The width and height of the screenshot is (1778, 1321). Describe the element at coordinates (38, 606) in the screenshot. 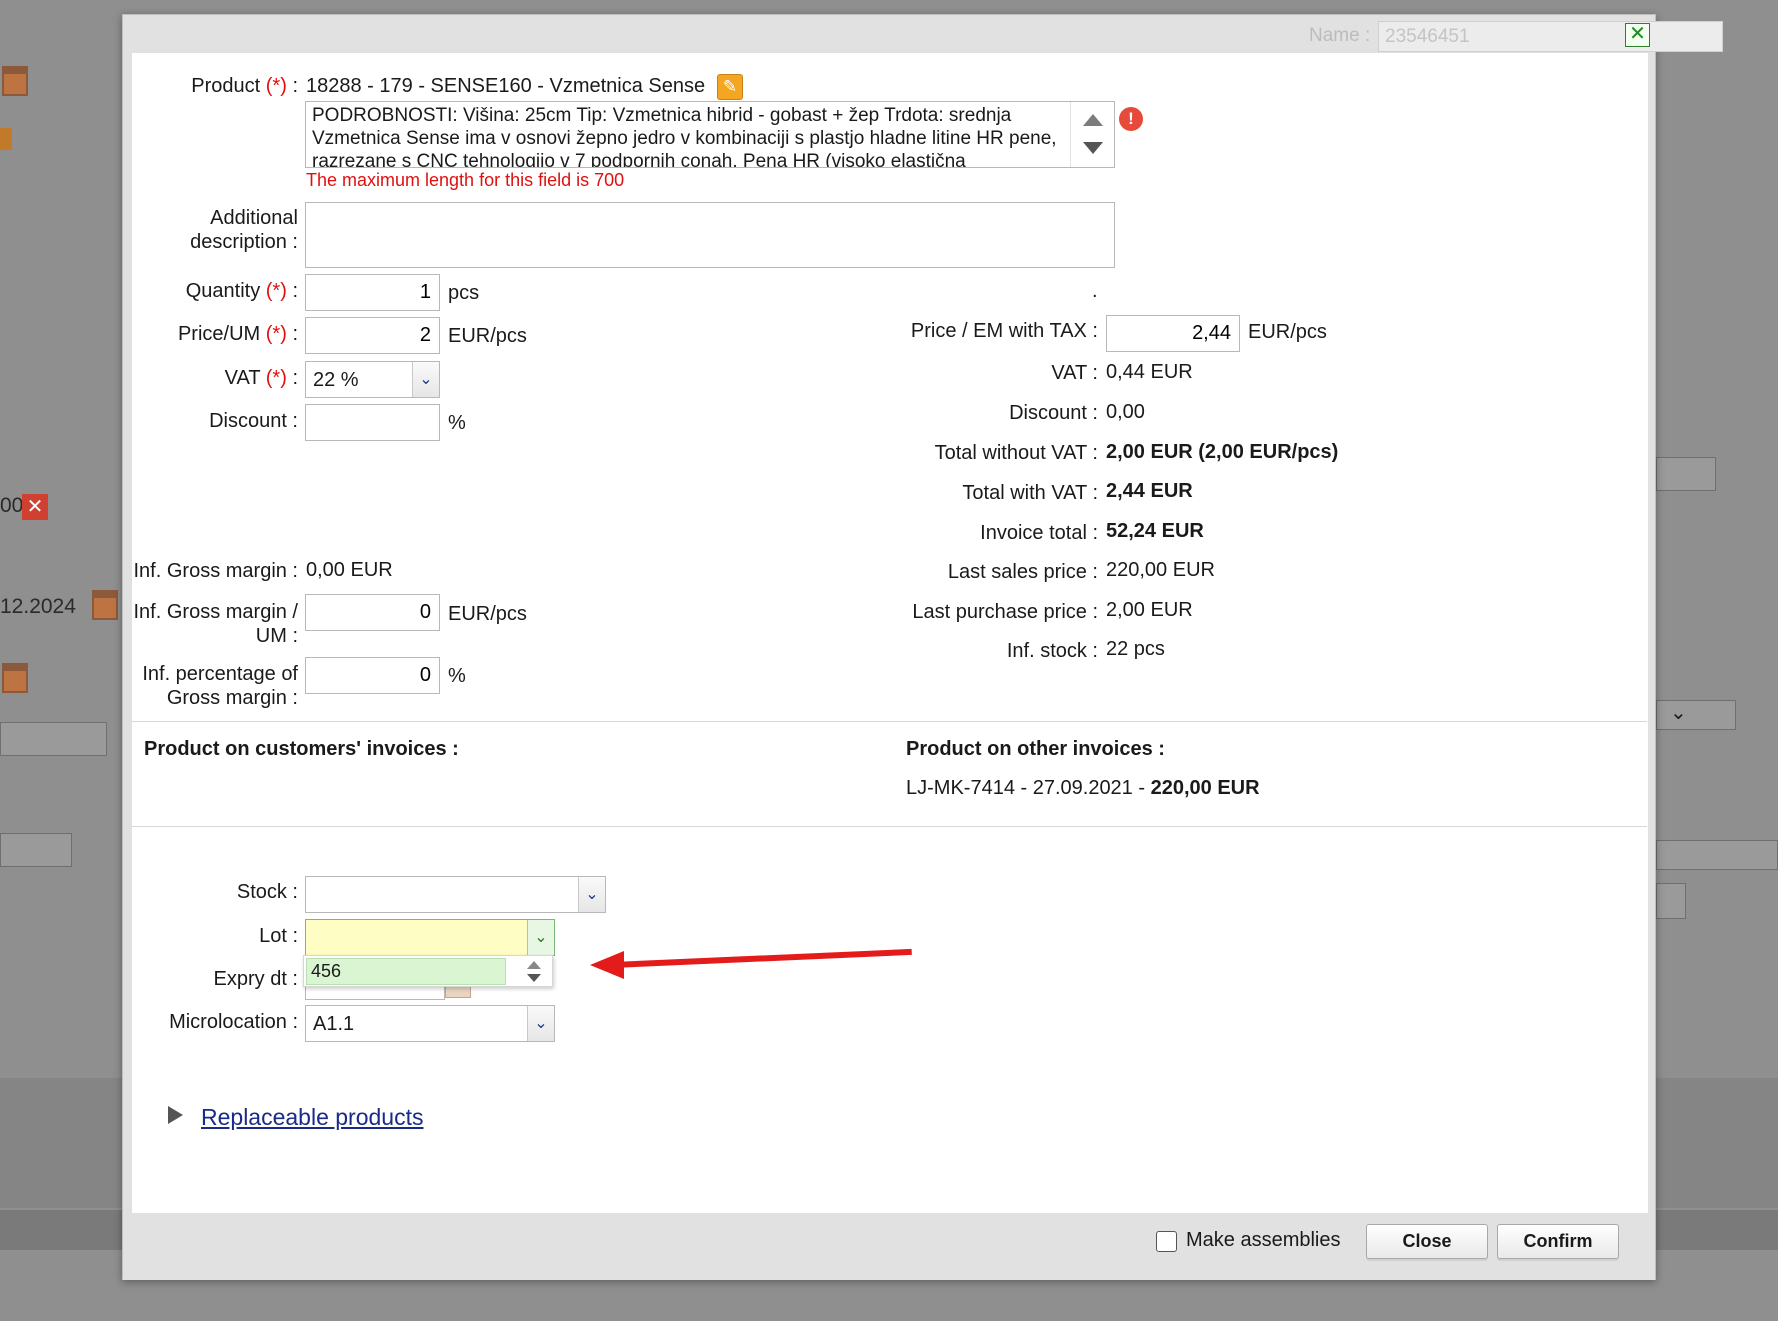

I see `bg-date: 12.2024` at that location.